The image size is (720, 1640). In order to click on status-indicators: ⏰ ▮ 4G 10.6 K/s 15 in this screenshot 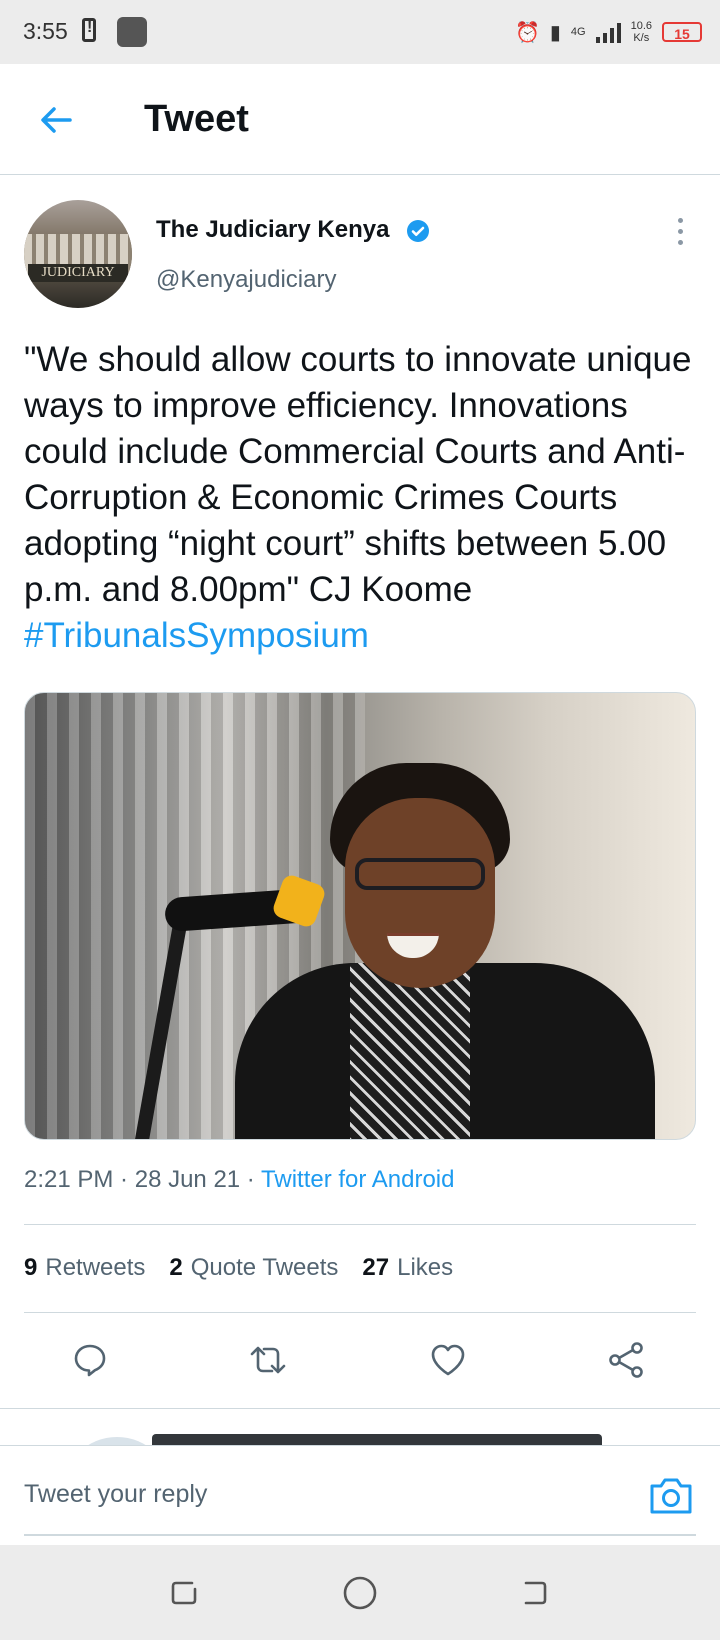, I will do `click(608, 32)`.